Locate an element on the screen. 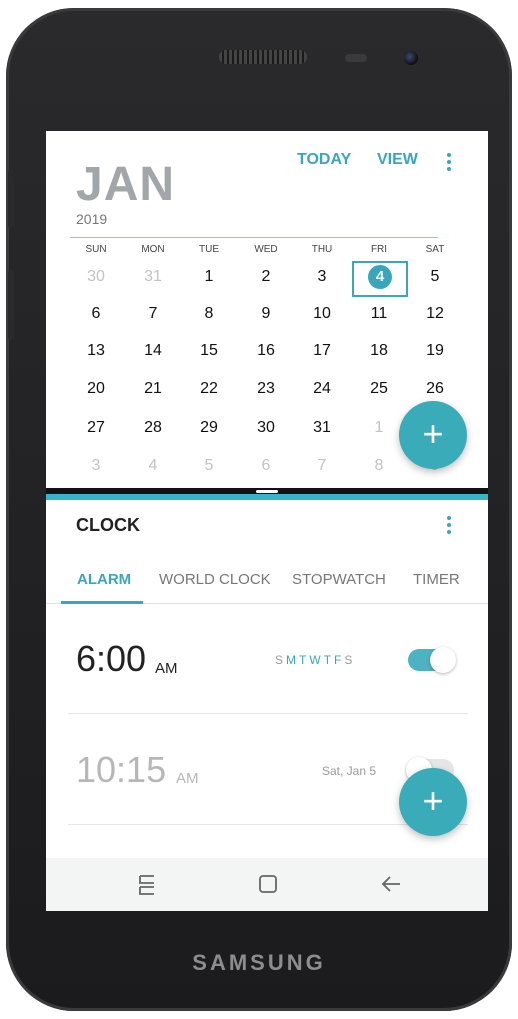 Image resolution: width=518 pixels, height=1019 pixels. calendar-day: 2 is located at coordinates (266, 277).